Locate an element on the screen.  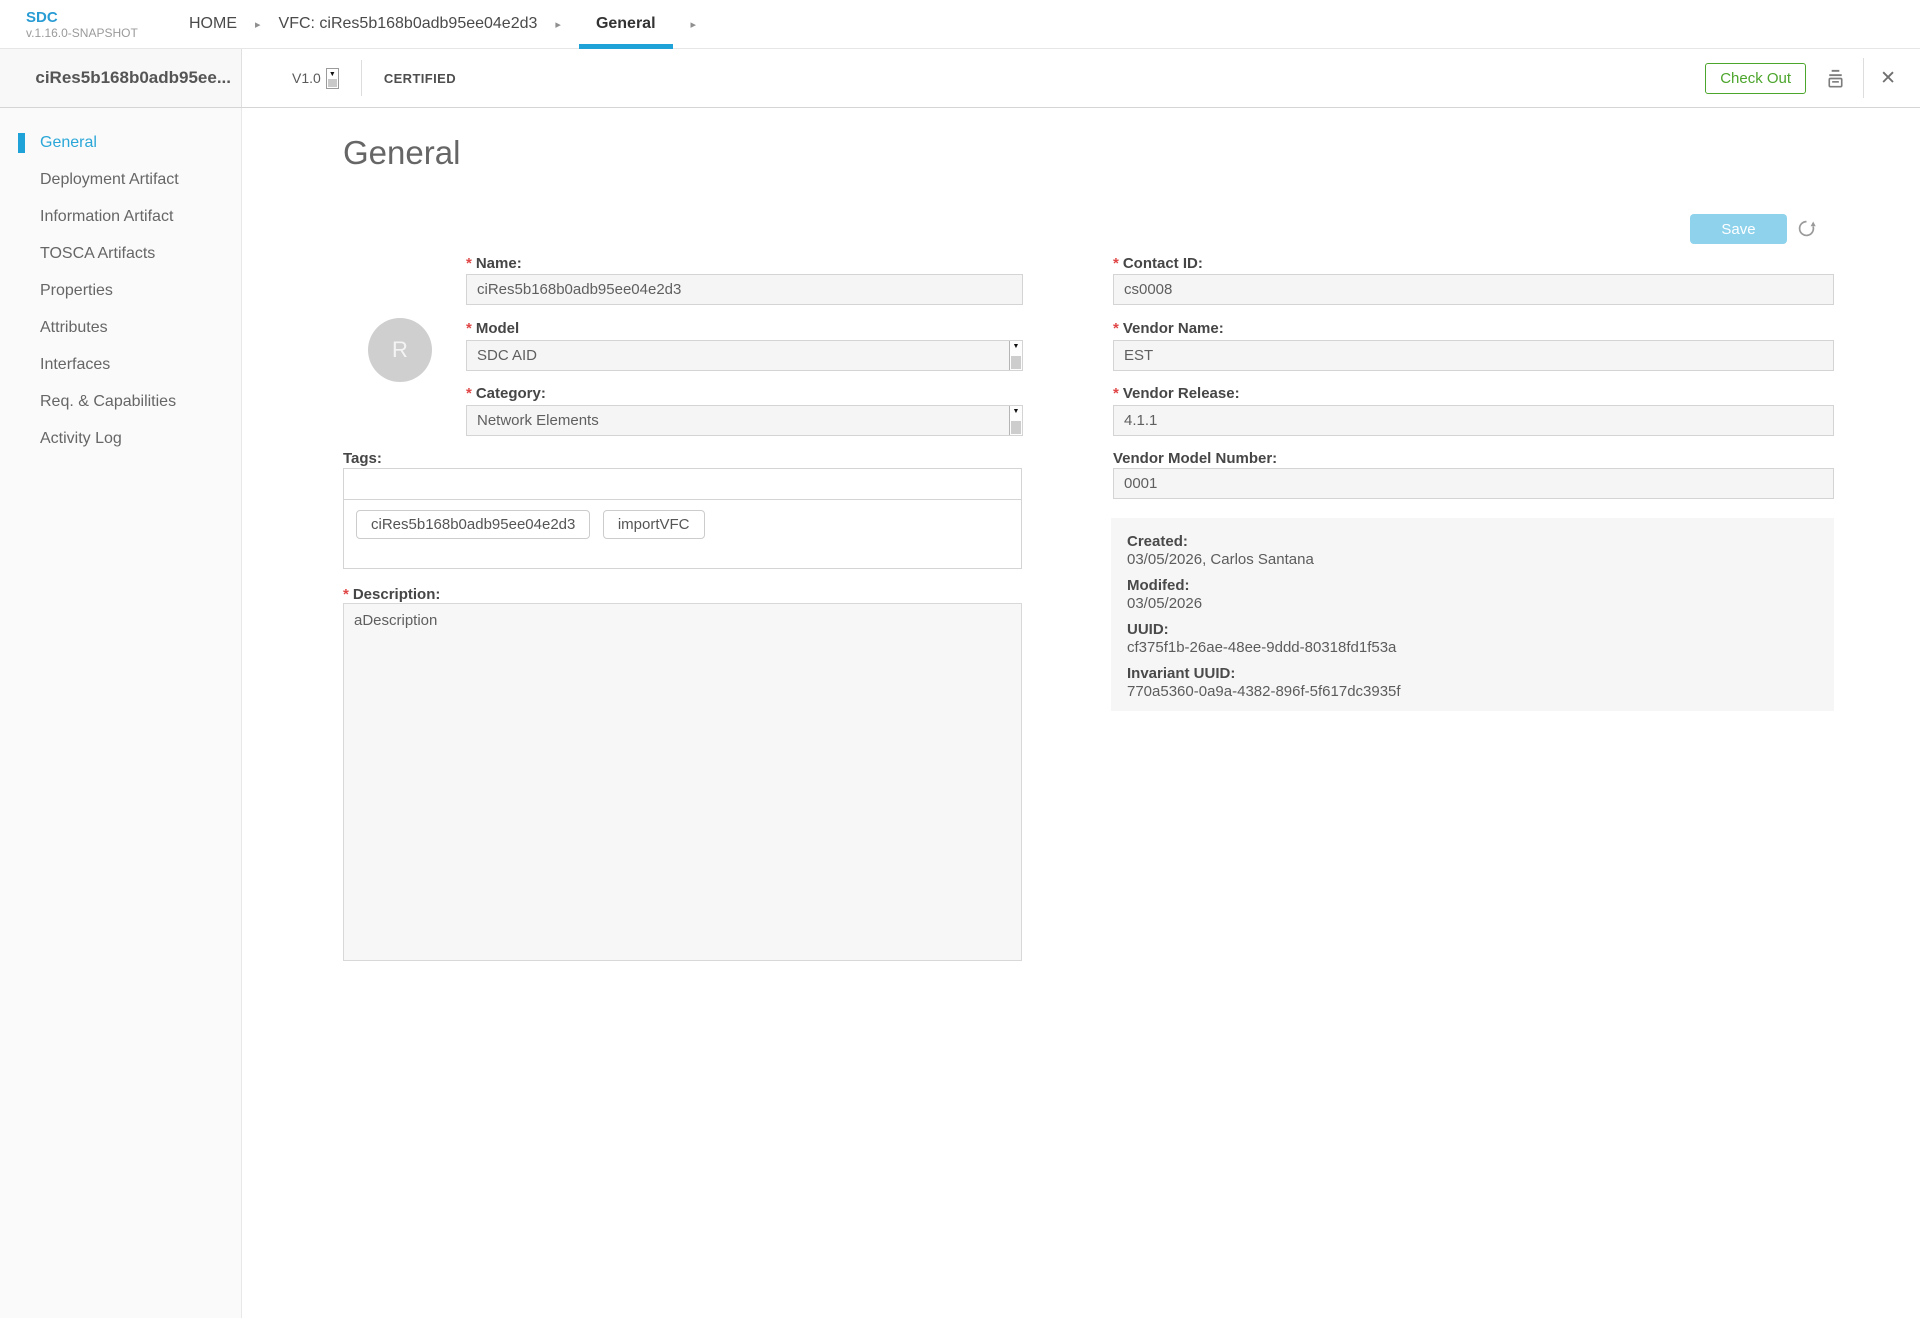
tag-chip: ciRes5b168b0adb95ee04e2d3 is located at coordinates (473, 524).